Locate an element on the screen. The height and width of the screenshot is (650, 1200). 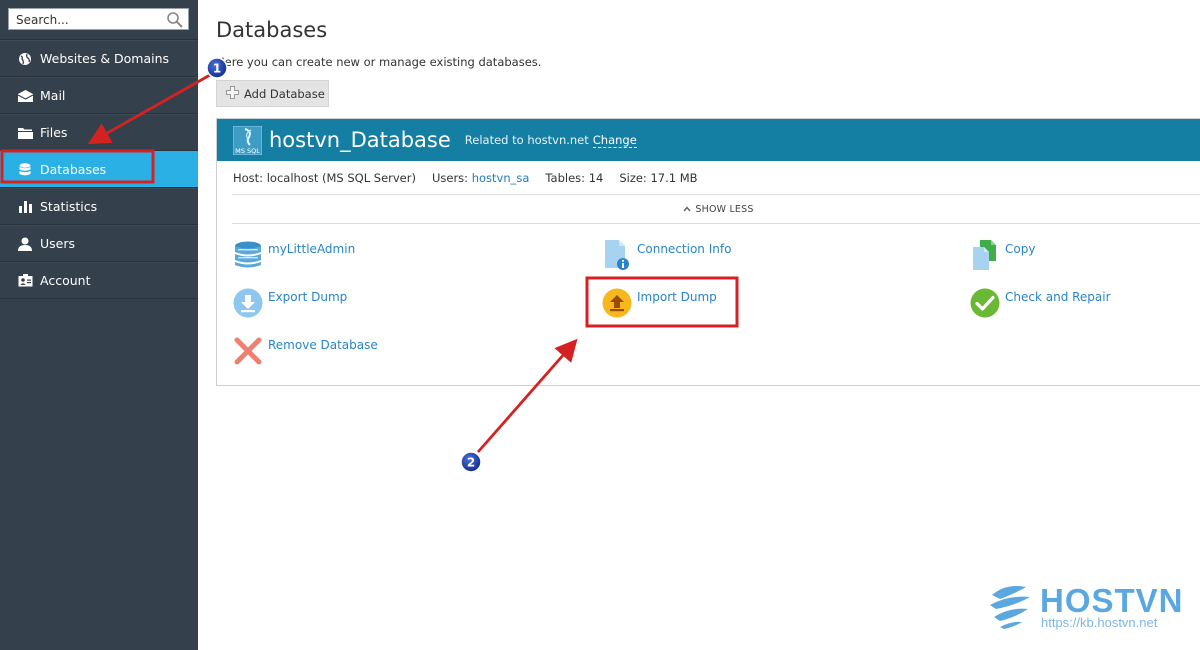
action-label: Copy is located at coordinates (1020, 249).